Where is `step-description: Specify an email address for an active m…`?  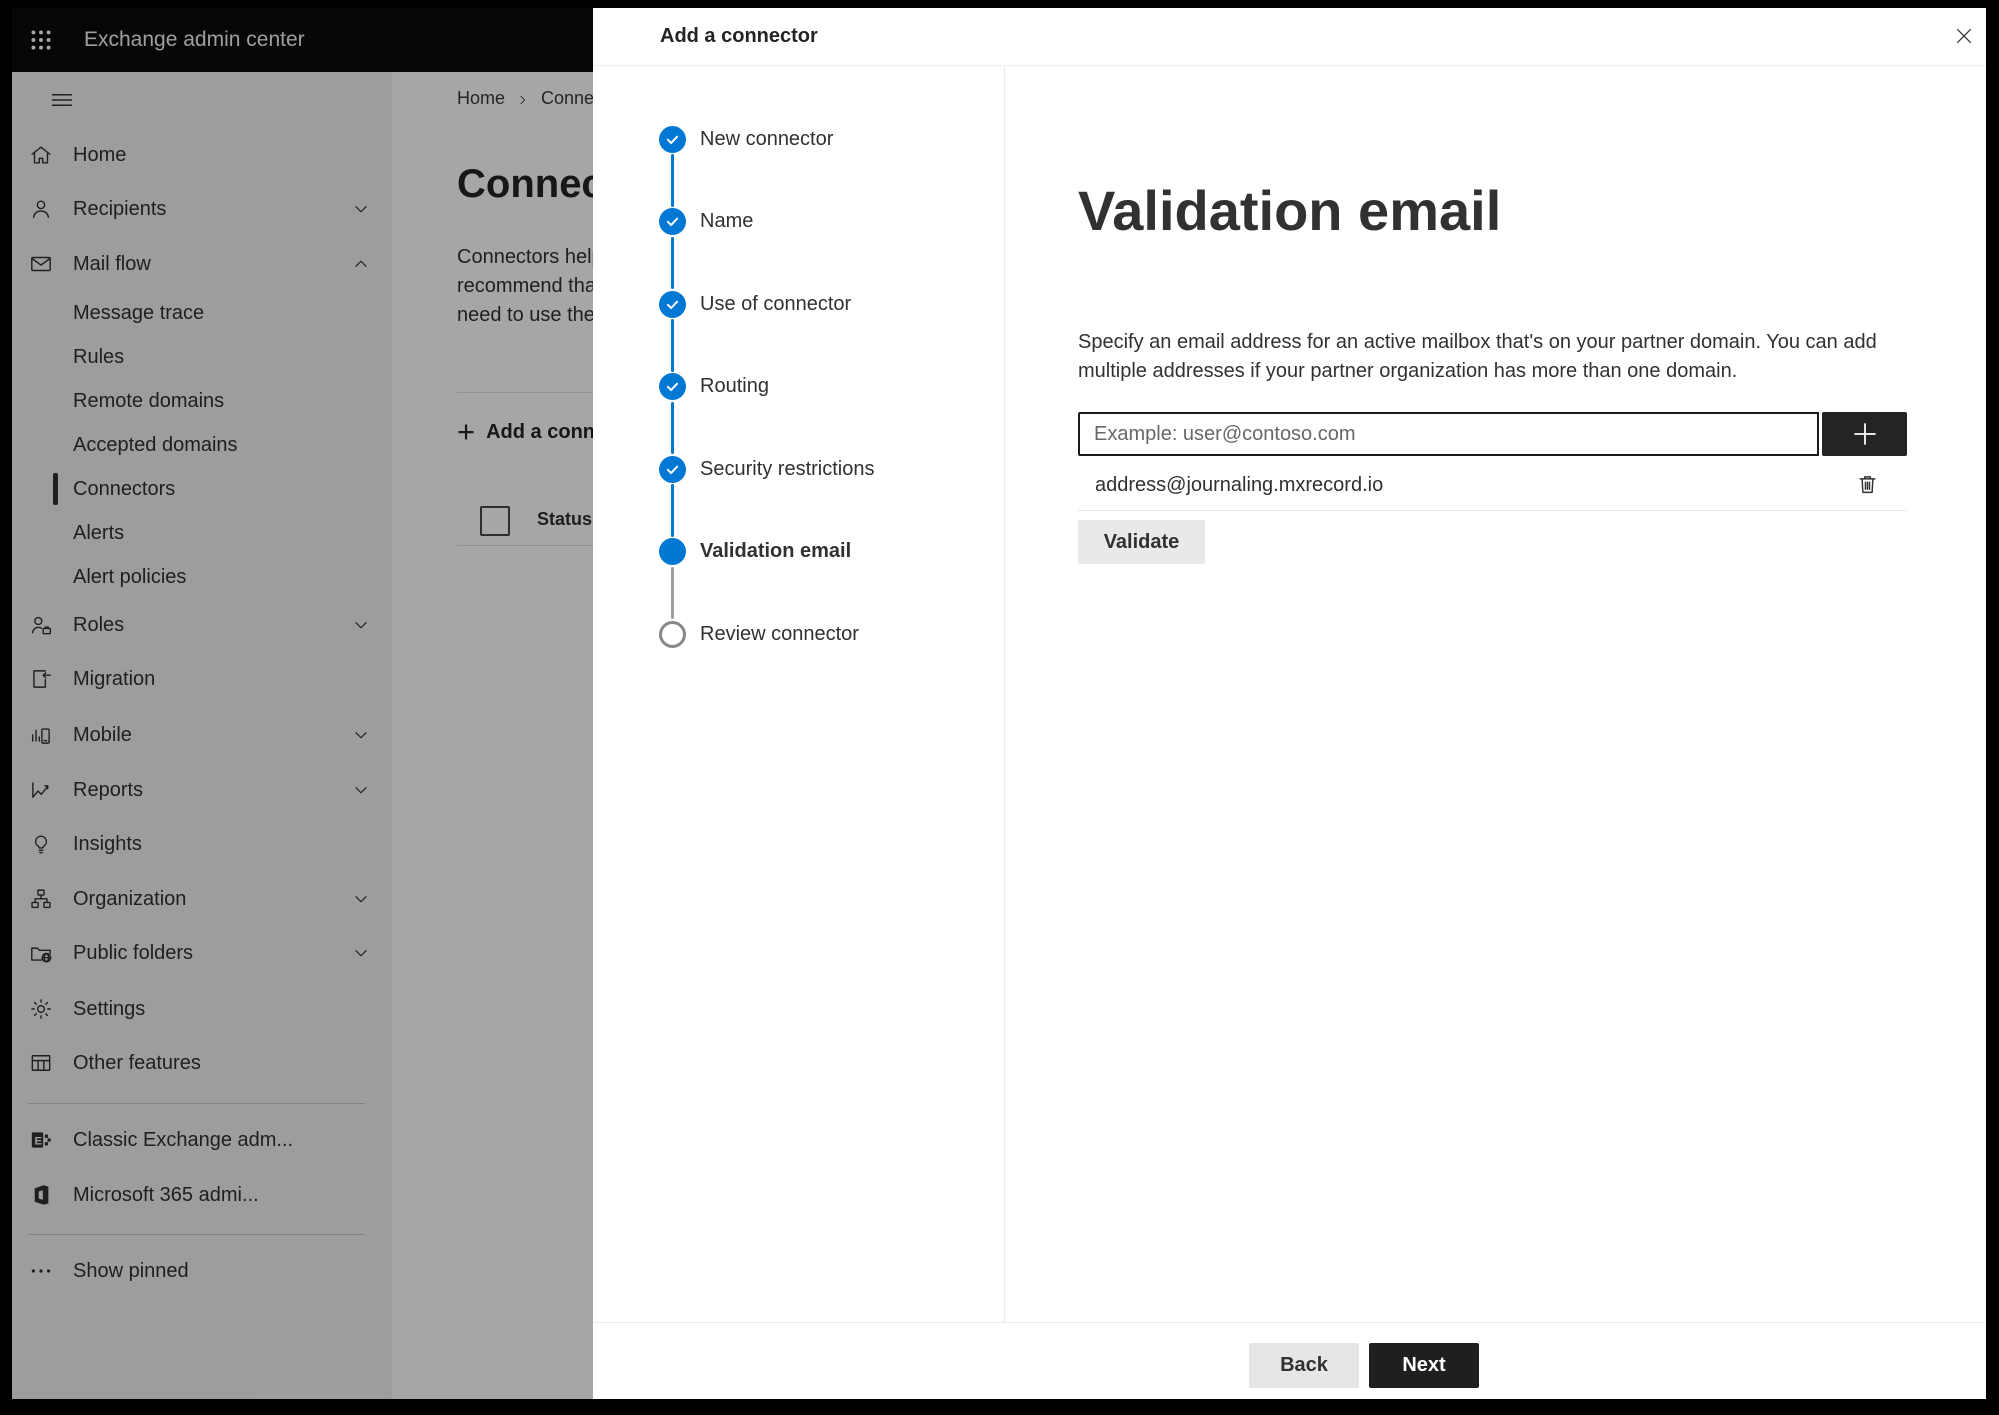 step-description: Specify an email address for an active m… is located at coordinates (1477, 356).